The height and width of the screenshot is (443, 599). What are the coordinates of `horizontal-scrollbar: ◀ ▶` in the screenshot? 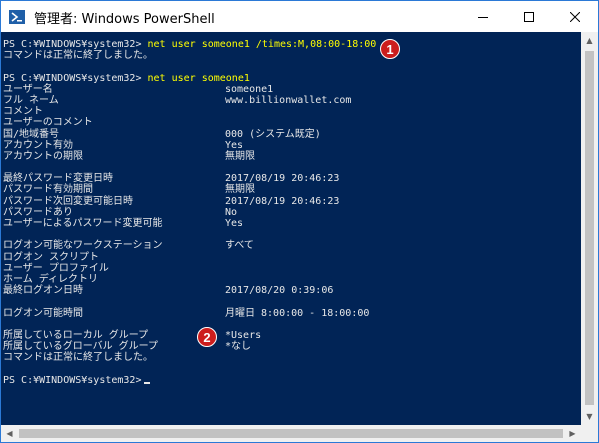 It's located at (291, 433).